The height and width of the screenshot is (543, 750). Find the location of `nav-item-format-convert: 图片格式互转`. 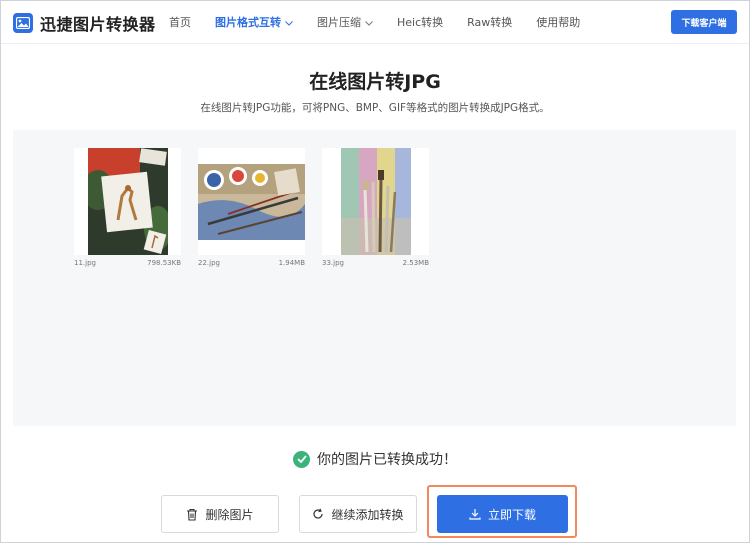

nav-item-format-convert: 图片格式互转 is located at coordinates (254, 22).